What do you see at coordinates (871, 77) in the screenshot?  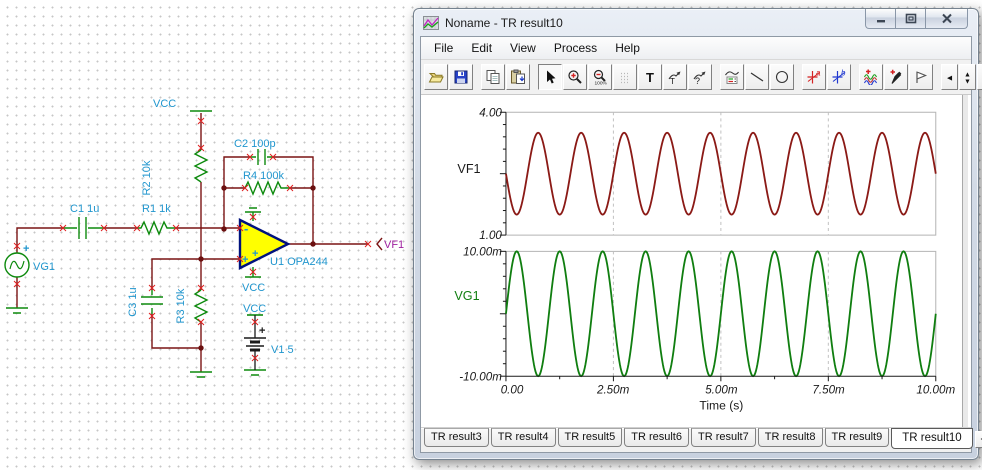 I see `toolbar-add-curves-button` at bounding box center [871, 77].